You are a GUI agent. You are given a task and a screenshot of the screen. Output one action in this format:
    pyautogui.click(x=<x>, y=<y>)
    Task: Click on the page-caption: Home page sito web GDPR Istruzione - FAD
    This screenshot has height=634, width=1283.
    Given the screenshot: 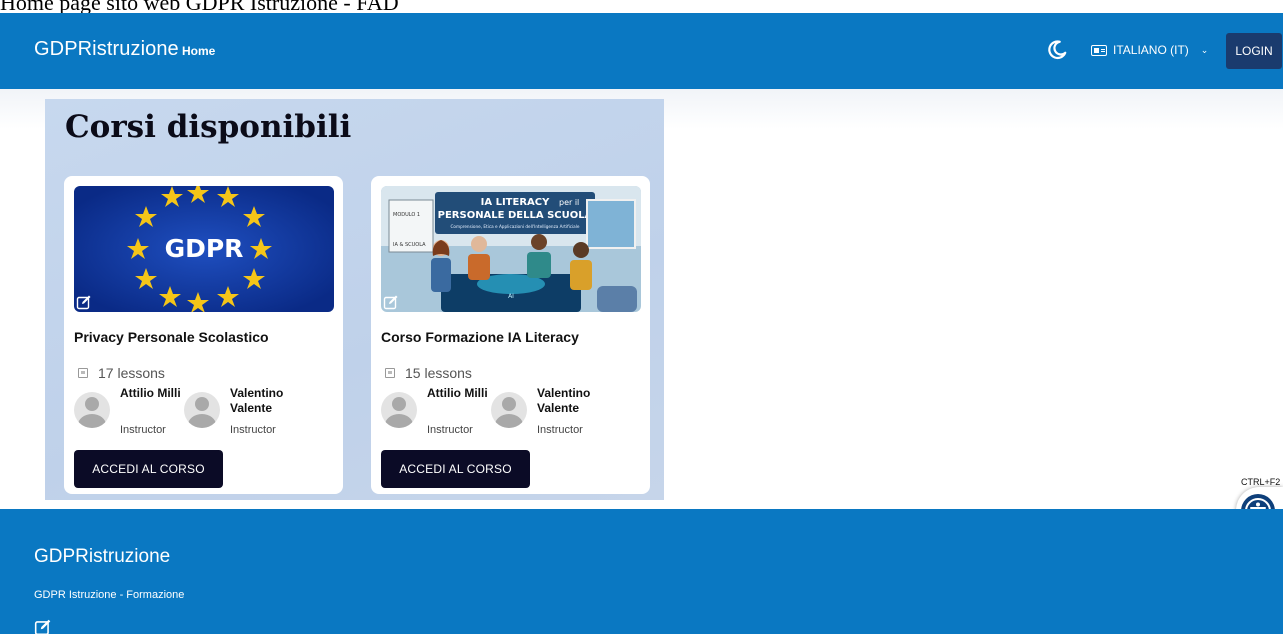 What is the action you would take?
    pyautogui.click(x=199, y=7)
    